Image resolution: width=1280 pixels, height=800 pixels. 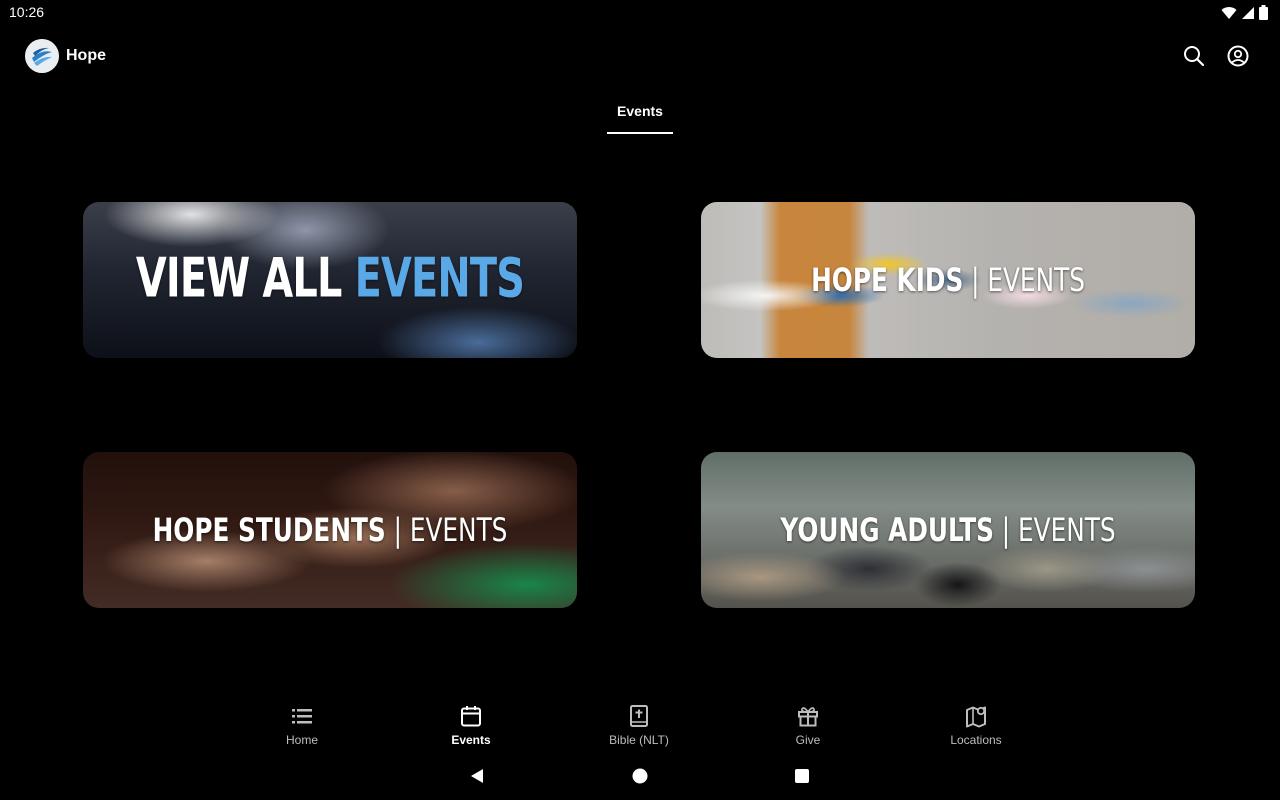 I want to click on card-title: YOUNG ADULTS | EVENTS, so click(x=948, y=530).